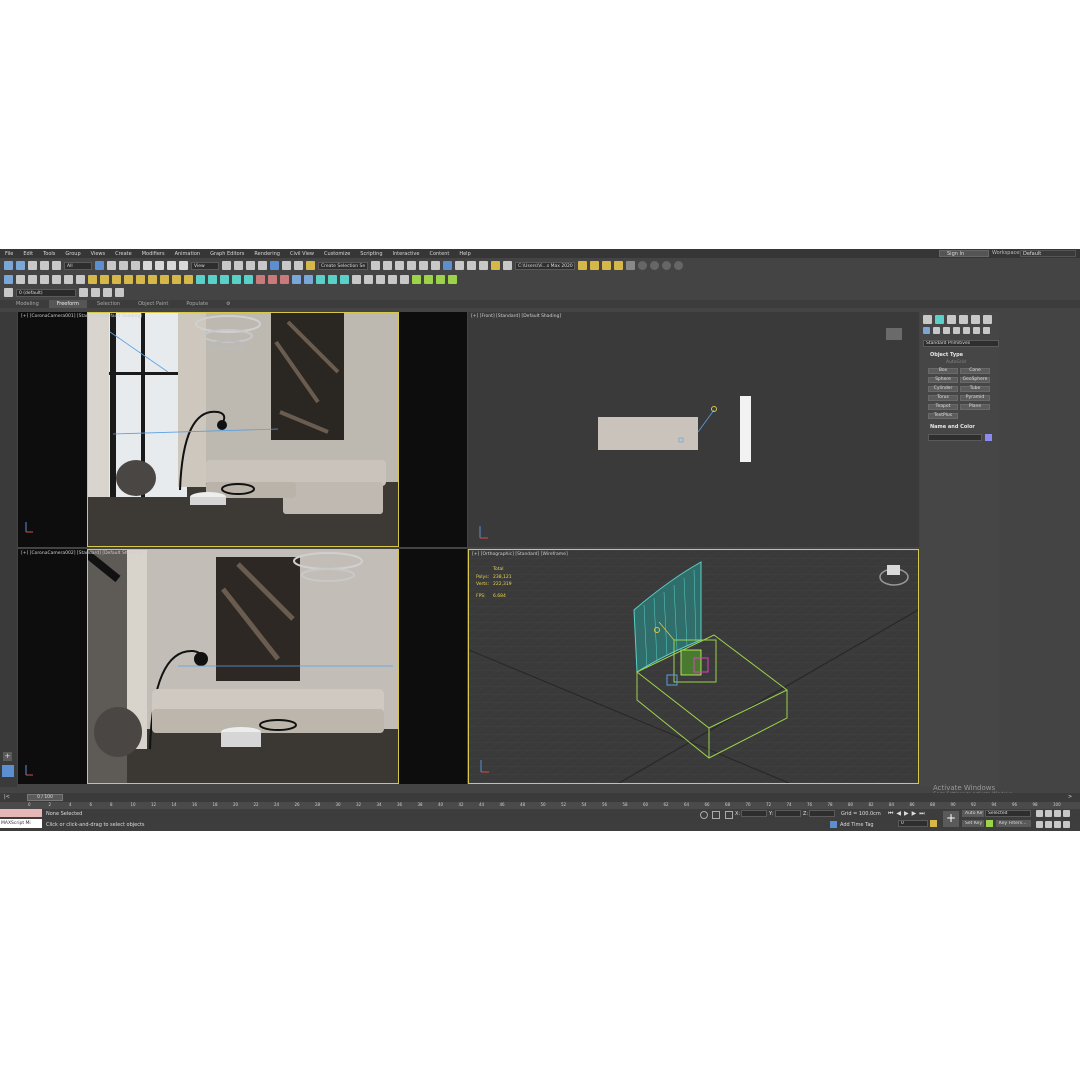 This screenshot has height=1080, width=1080. What do you see at coordinates (123, 265) in the screenshot?
I see `rectangular-selection-icon` at bounding box center [123, 265].